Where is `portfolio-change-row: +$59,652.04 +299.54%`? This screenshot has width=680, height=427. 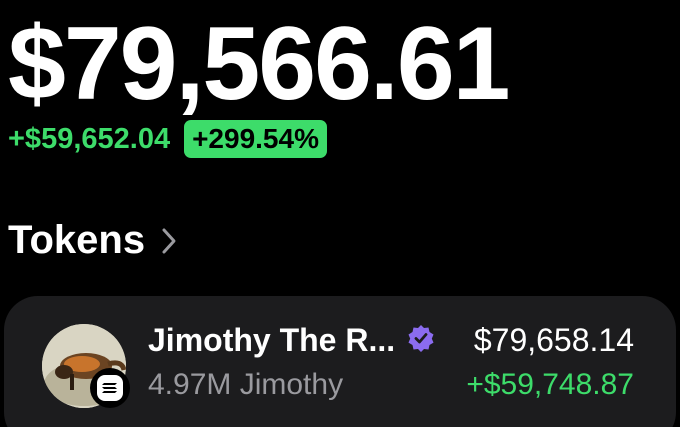
portfolio-change-row: +$59,652.04 +299.54% is located at coordinates (167, 139).